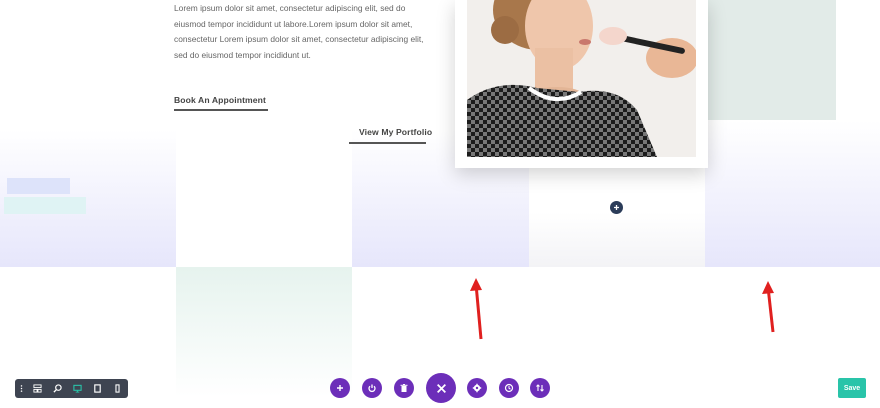 The height and width of the screenshot is (408, 880). I want to click on clock-icon, so click(509, 388).